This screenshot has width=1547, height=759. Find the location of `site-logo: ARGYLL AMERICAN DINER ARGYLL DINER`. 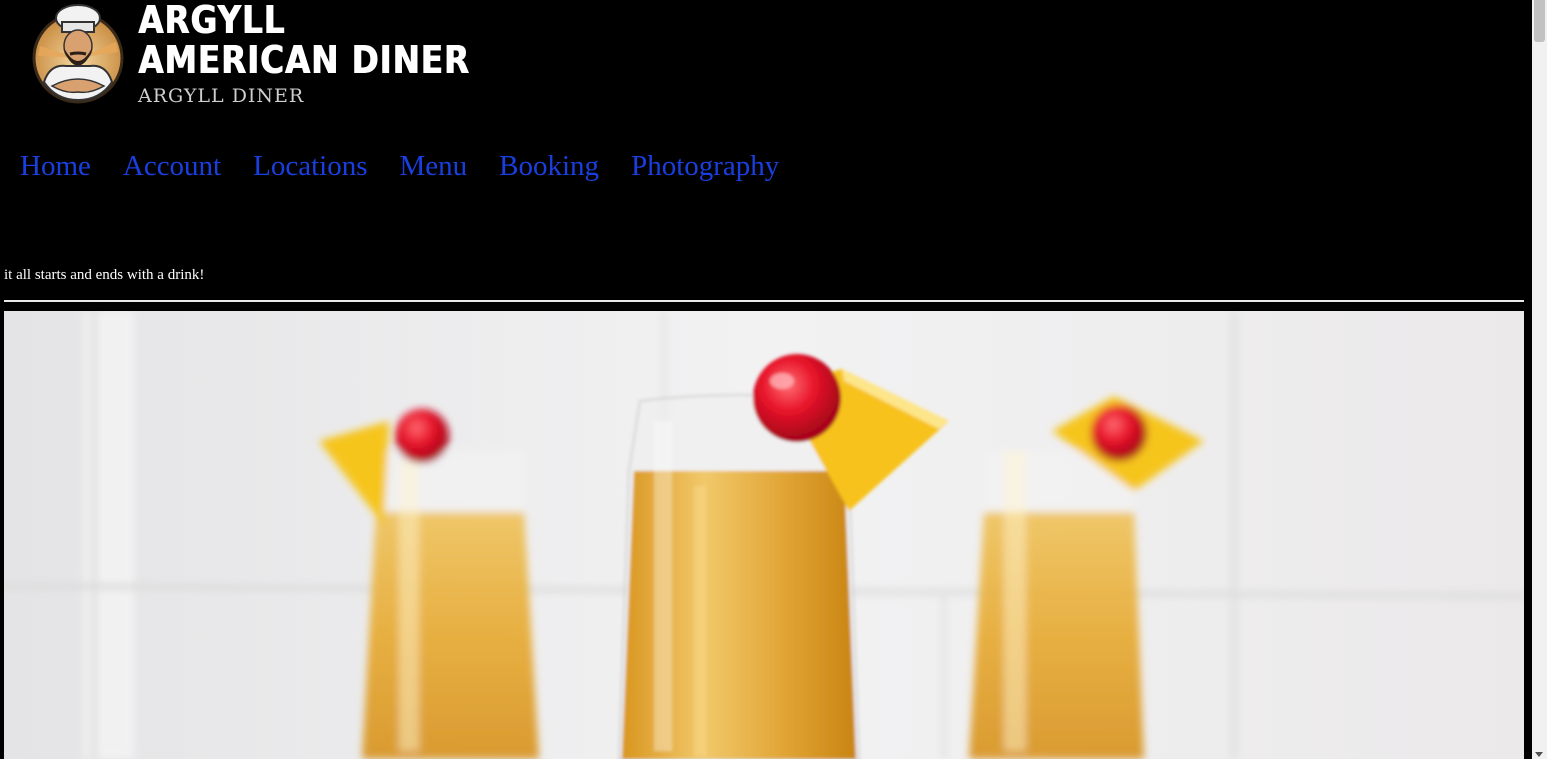

site-logo: ARGYLL AMERICAN DINER ARGYLL DINER is located at coordinates (249, 55).